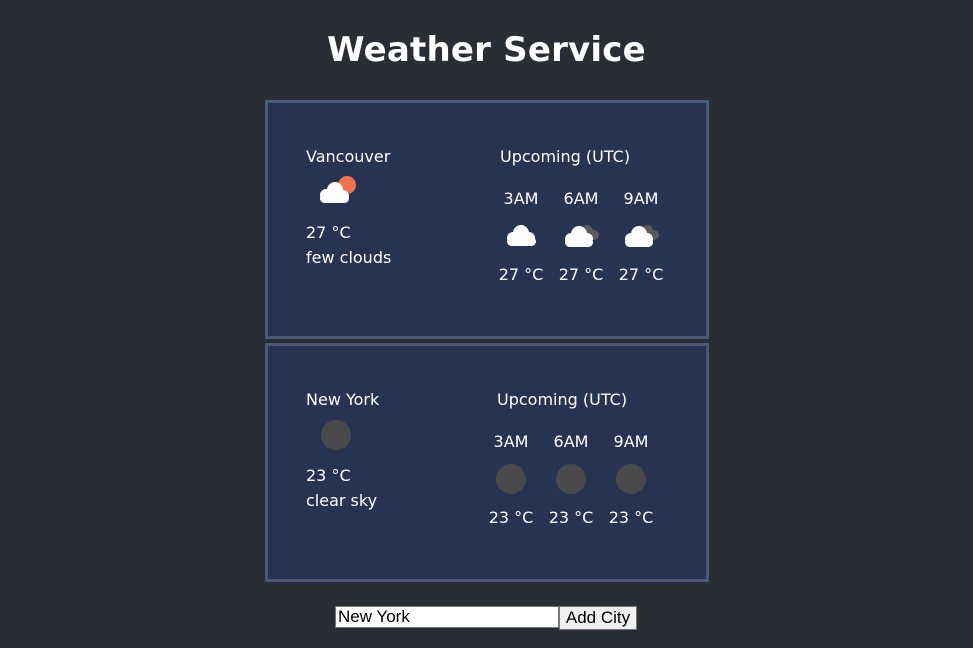  I want to click on page-title: Weather Service, so click(486, 50).